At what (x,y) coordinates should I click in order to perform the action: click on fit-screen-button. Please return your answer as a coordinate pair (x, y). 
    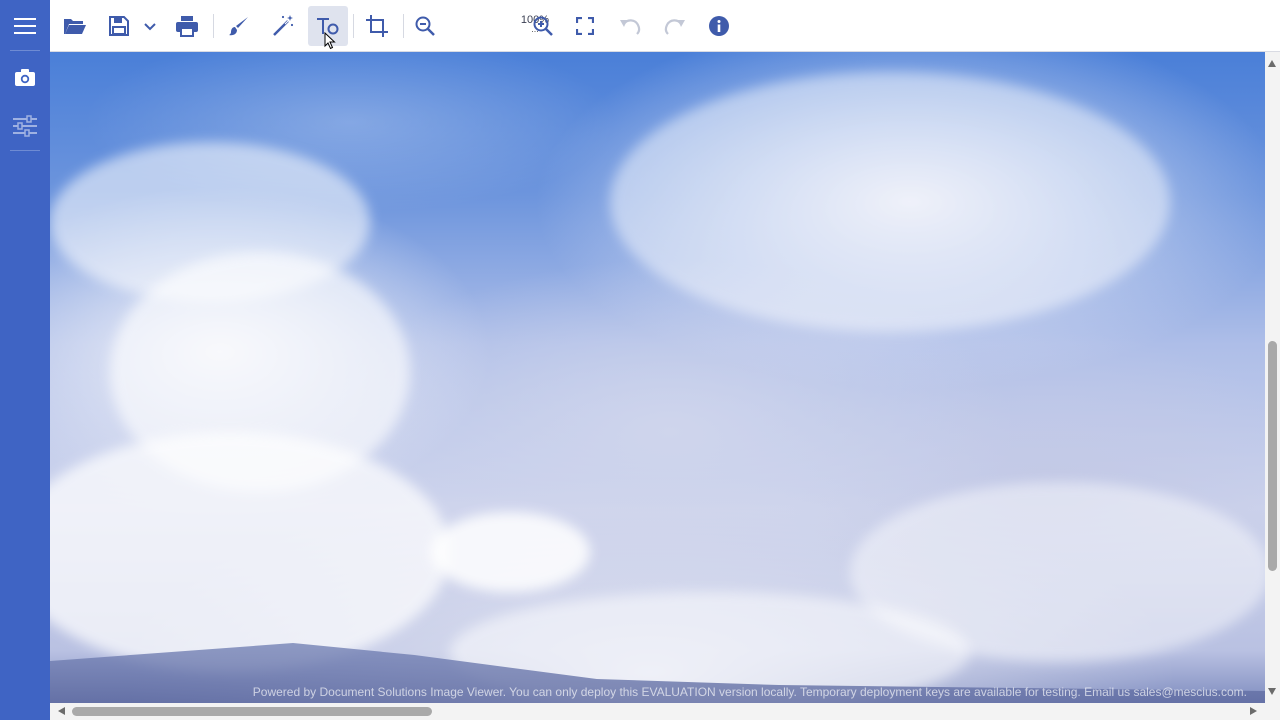
    Looking at the image, I should click on (585, 26).